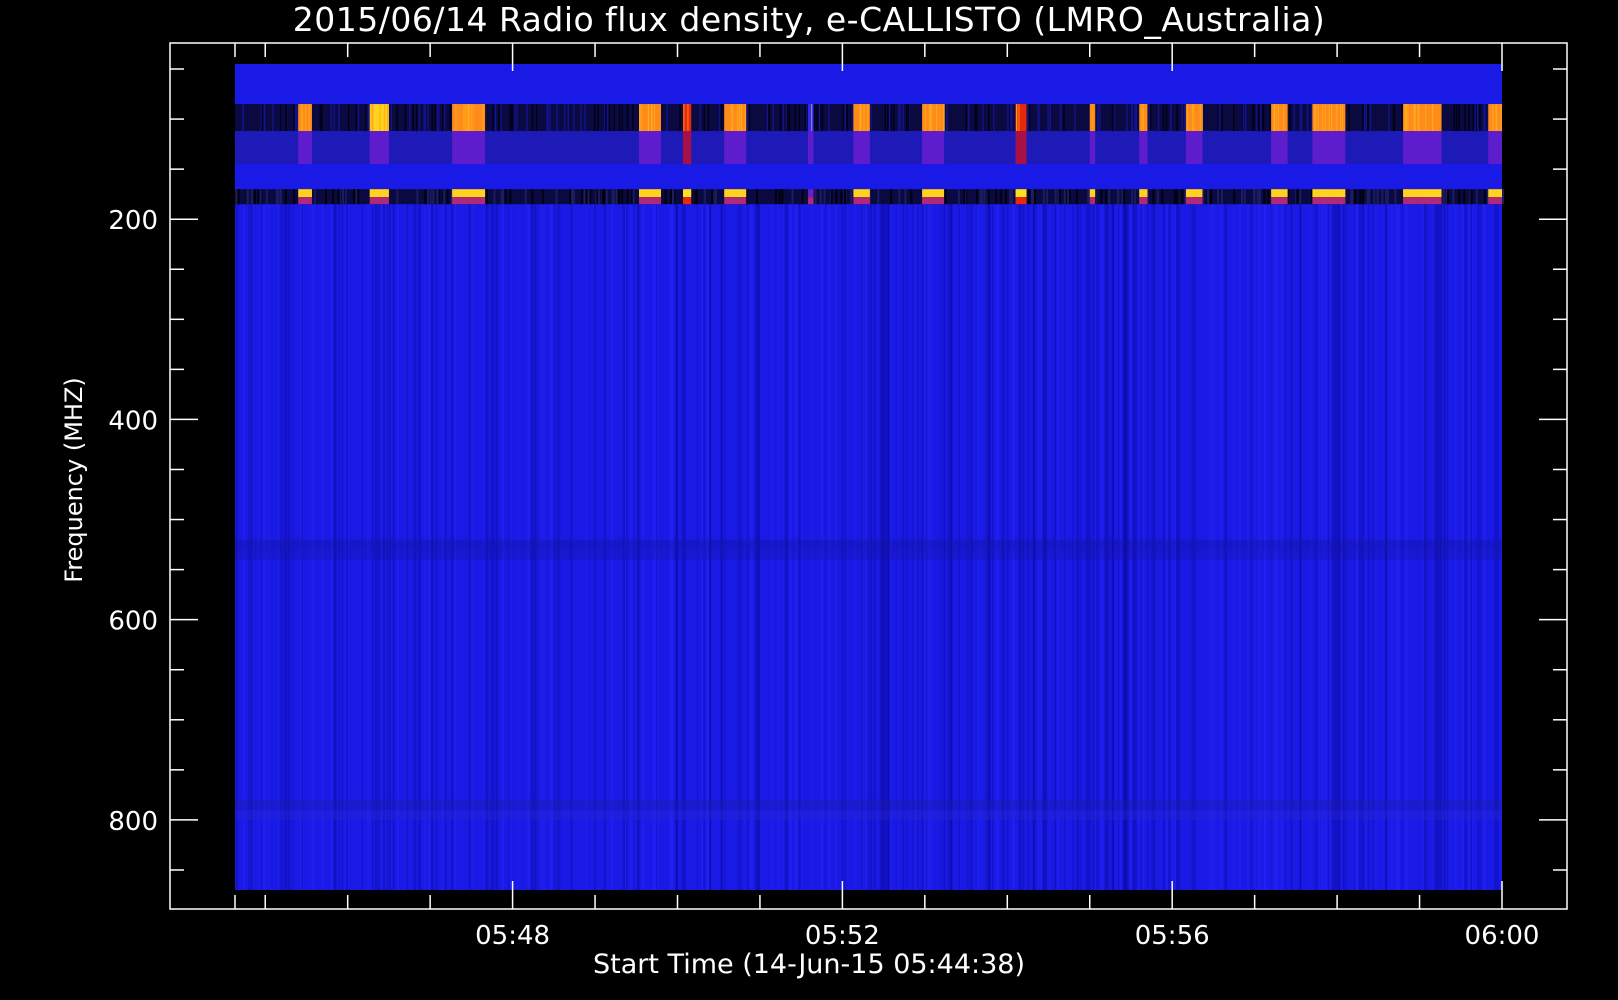  What do you see at coordinates (1502, 936) in the screenshot?
I see `x-tick-label: 06:00` at bounding box center [1502, 936].